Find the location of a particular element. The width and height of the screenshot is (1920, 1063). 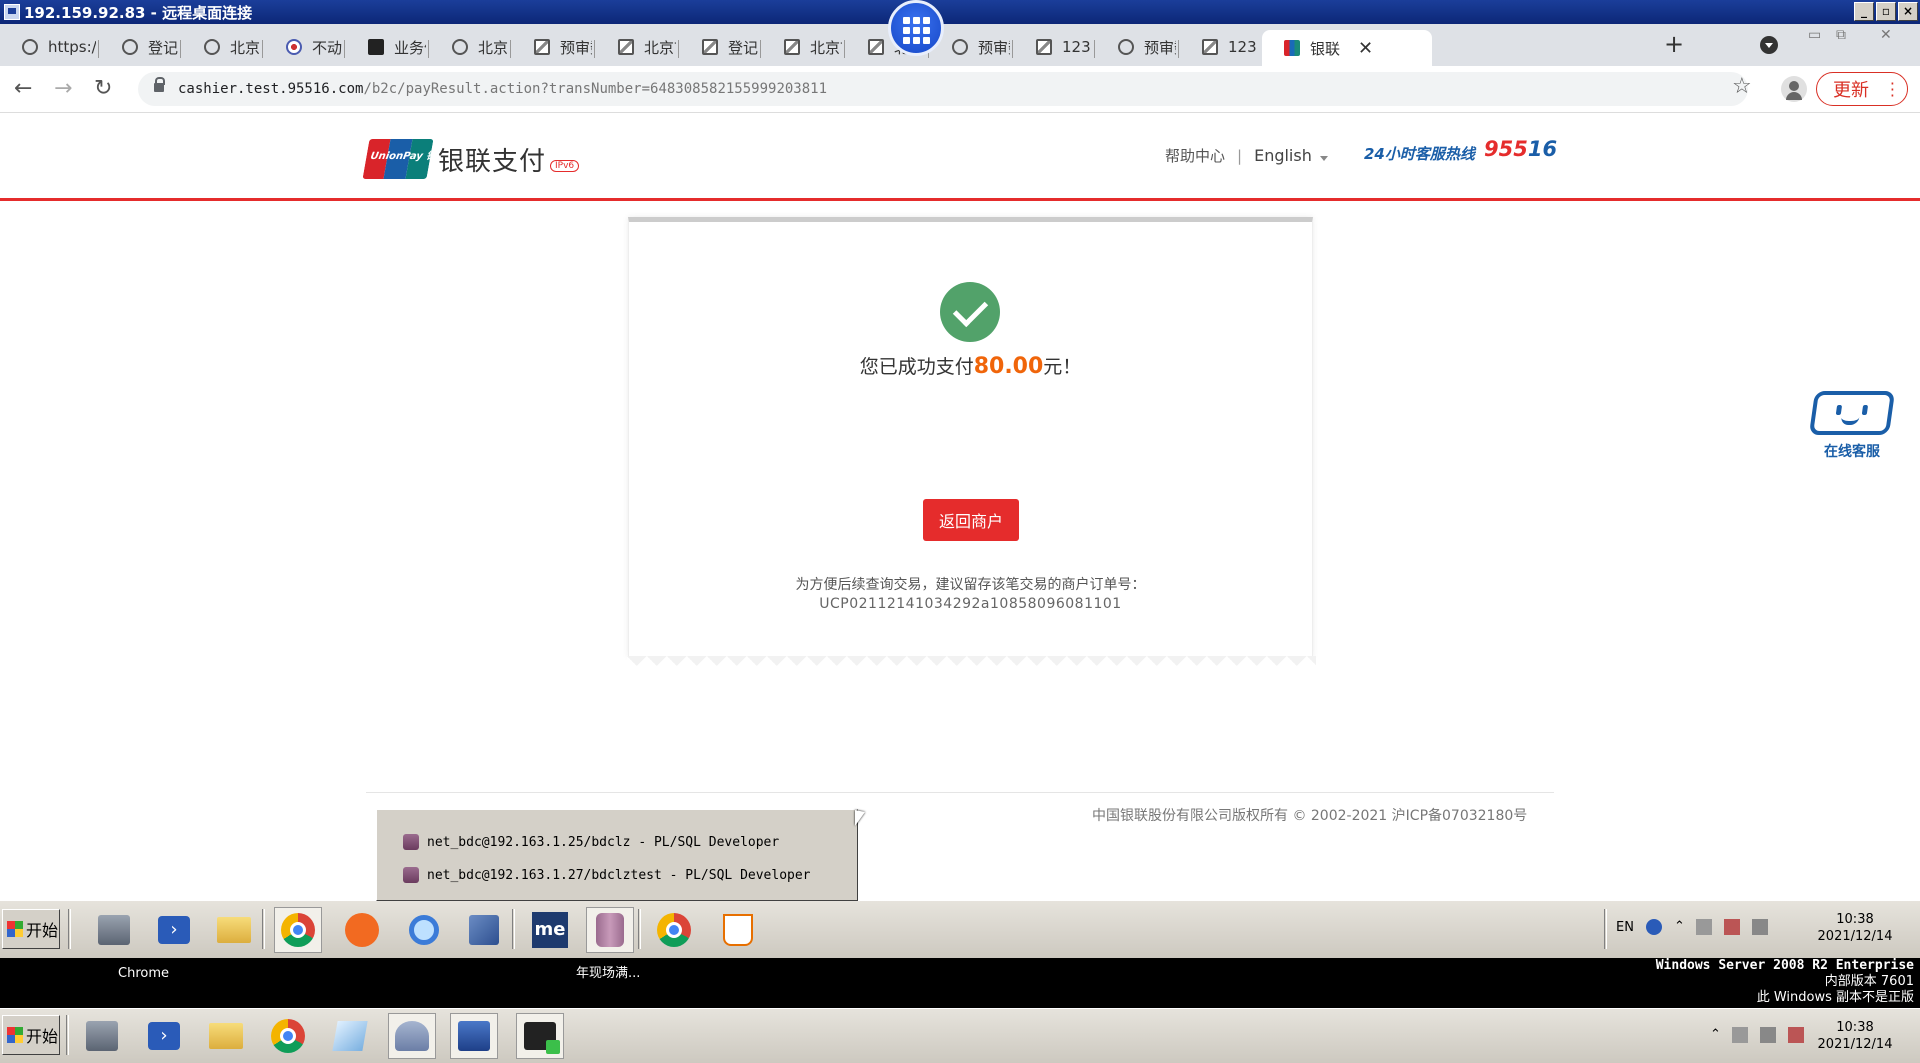

browser-tab: 不动产登 is located at coordinates (303, 47).